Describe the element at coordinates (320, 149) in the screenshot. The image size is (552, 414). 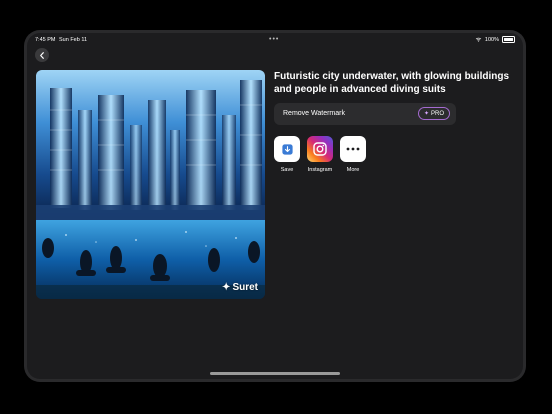
I see `instagram-icon` at that location.